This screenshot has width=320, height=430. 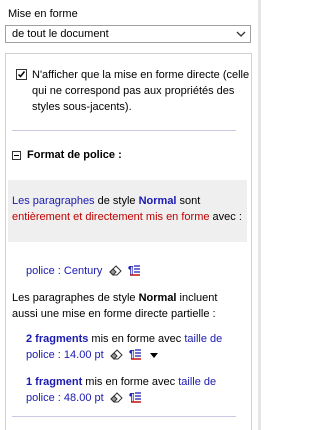 What do you see at coordinates (54, 382) in the screenshot?
I see `fragment-count-link: 1 fragment` at bounding box center [54, 382].